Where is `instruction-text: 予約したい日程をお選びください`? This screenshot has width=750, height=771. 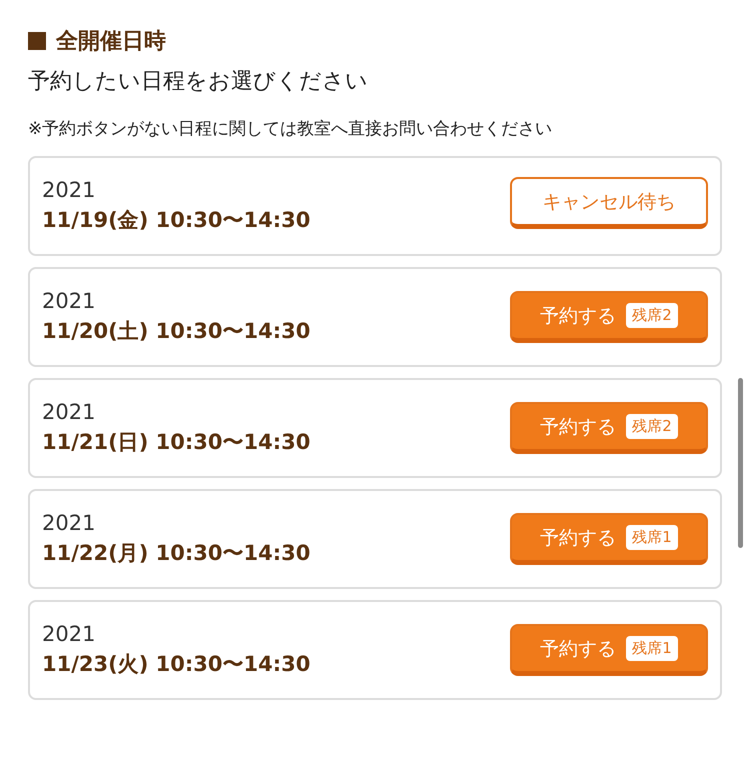
instruction-text: 予約したい日程をお選びください is located at coordinates (198, 82).